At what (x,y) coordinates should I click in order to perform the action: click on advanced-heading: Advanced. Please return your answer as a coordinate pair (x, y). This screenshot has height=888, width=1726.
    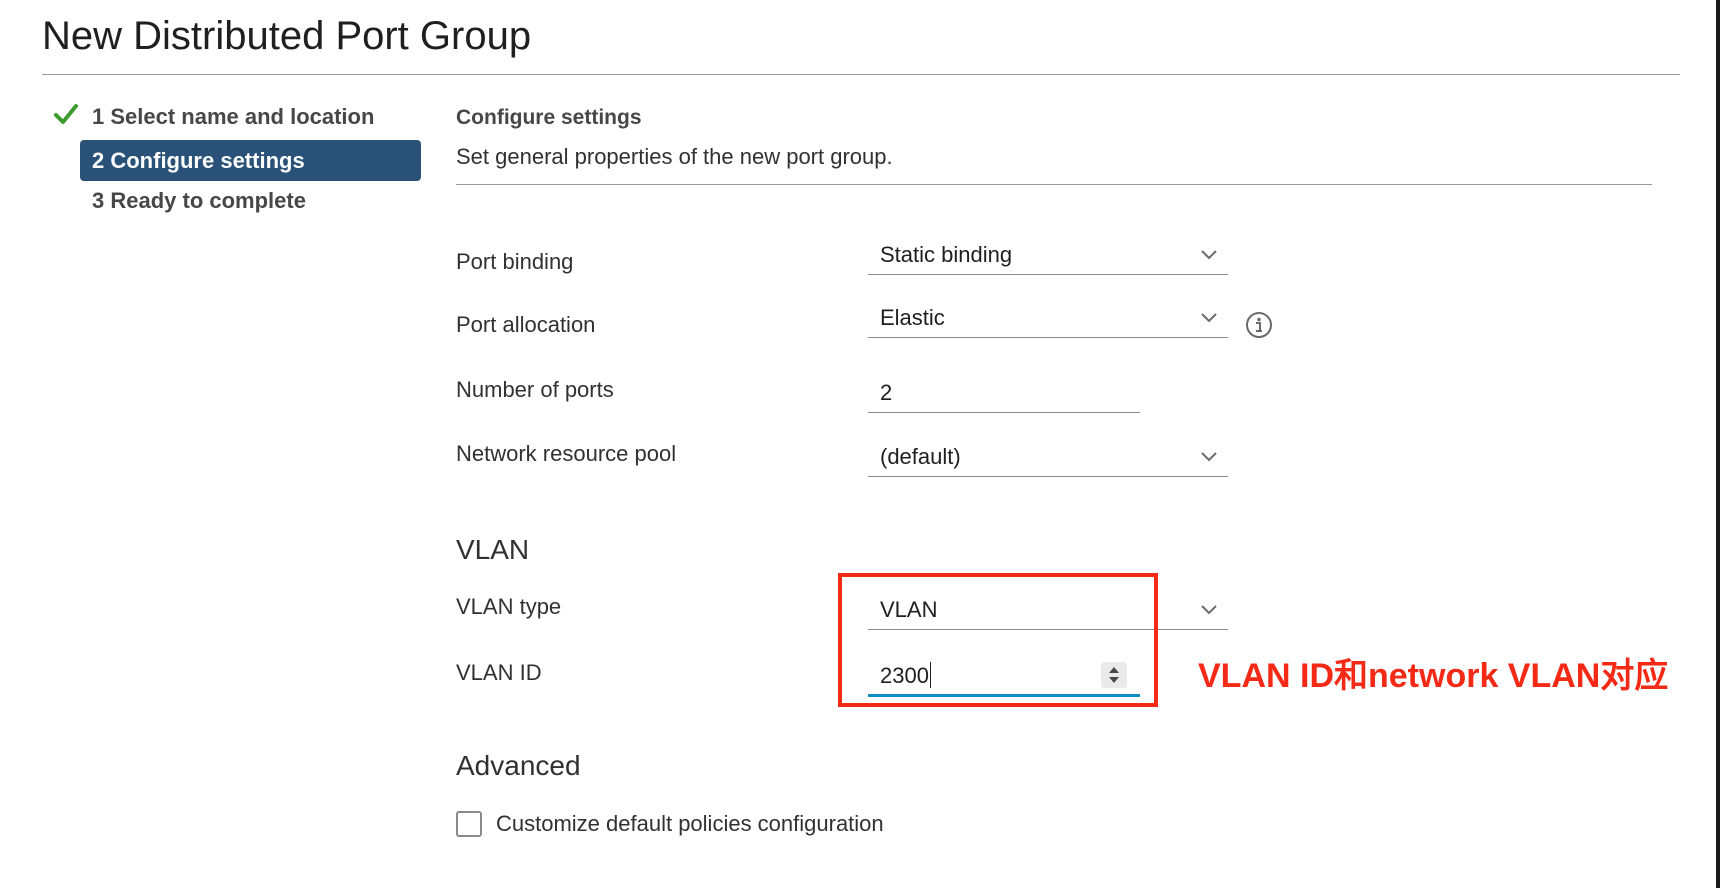
    Looking at the image, I should click on (518, 765).